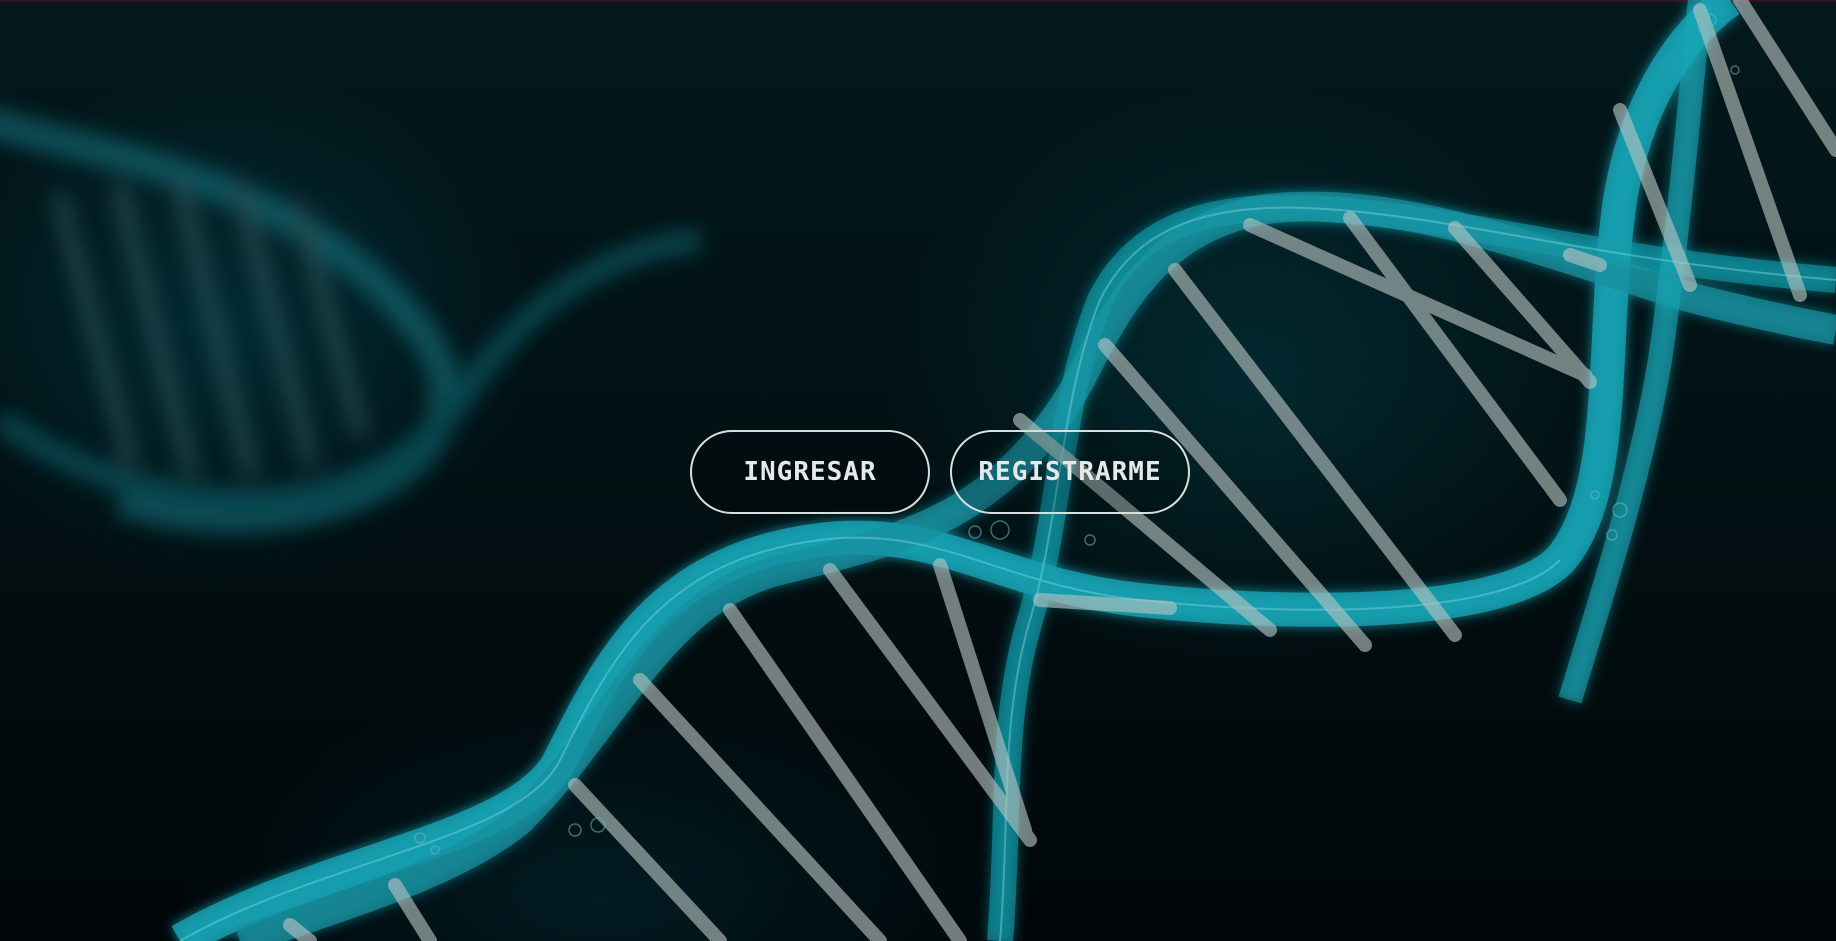 Image resolution: width=1836 pixels, height=941 pixels. I want to click on auth-actions: INGRESAR REGISTRARME, so click(940, 472).